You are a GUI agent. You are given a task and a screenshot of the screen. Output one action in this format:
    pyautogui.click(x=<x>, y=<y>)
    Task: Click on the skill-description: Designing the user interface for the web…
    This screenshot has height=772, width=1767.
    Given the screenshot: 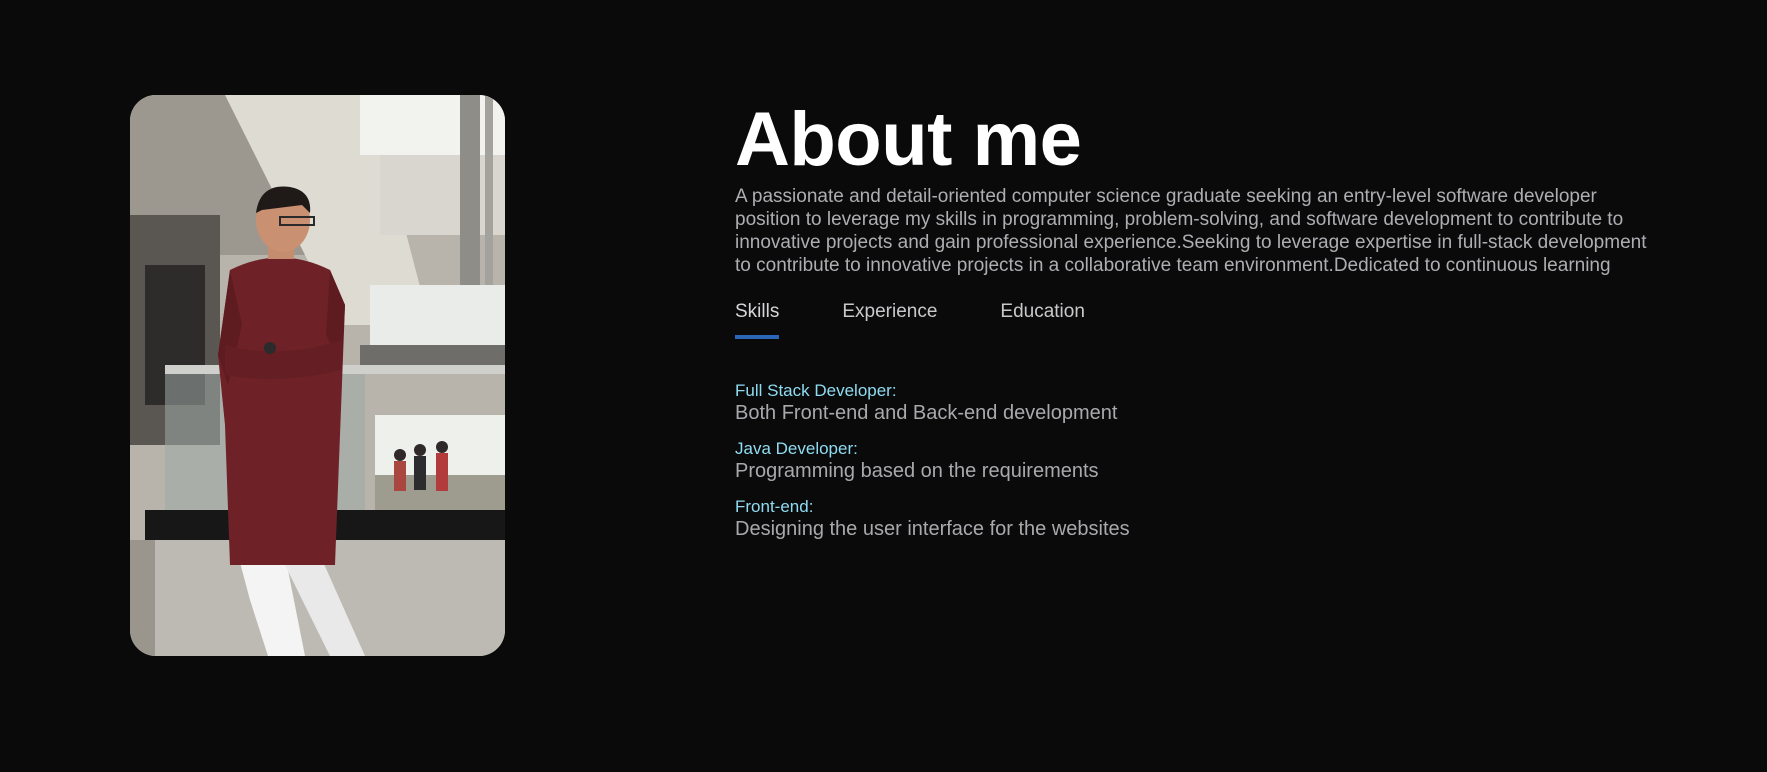 What is the action you would take?
    pyautogui.click(x=932, y=529)
    